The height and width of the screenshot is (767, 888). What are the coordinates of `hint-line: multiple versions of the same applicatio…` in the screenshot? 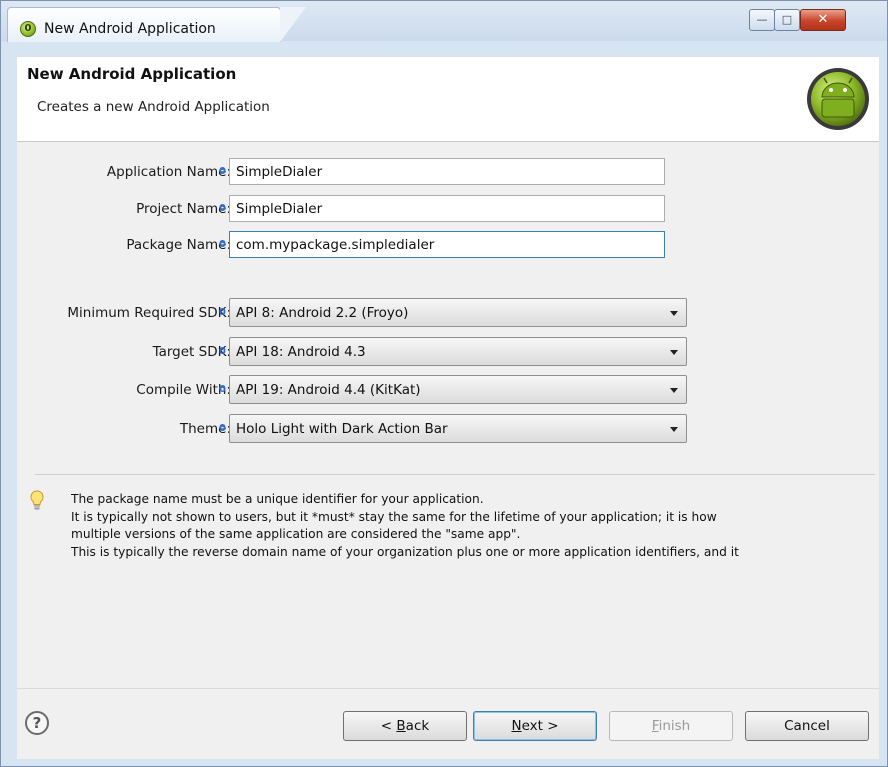 It's located at (296, 534).